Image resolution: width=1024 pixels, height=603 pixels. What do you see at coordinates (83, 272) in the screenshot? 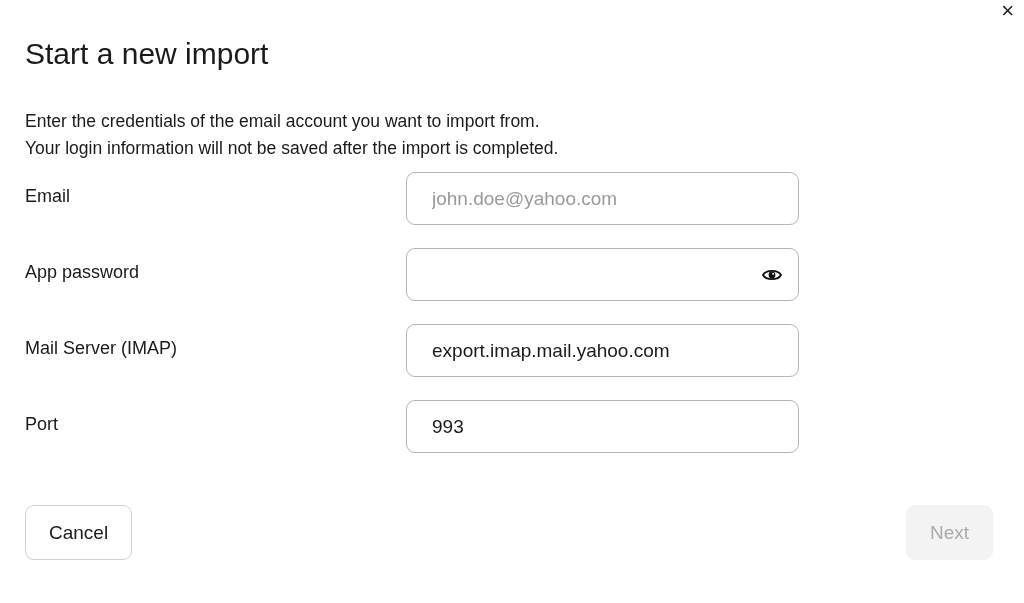
I see `field-label: App password` at bounding box center [83, 272].